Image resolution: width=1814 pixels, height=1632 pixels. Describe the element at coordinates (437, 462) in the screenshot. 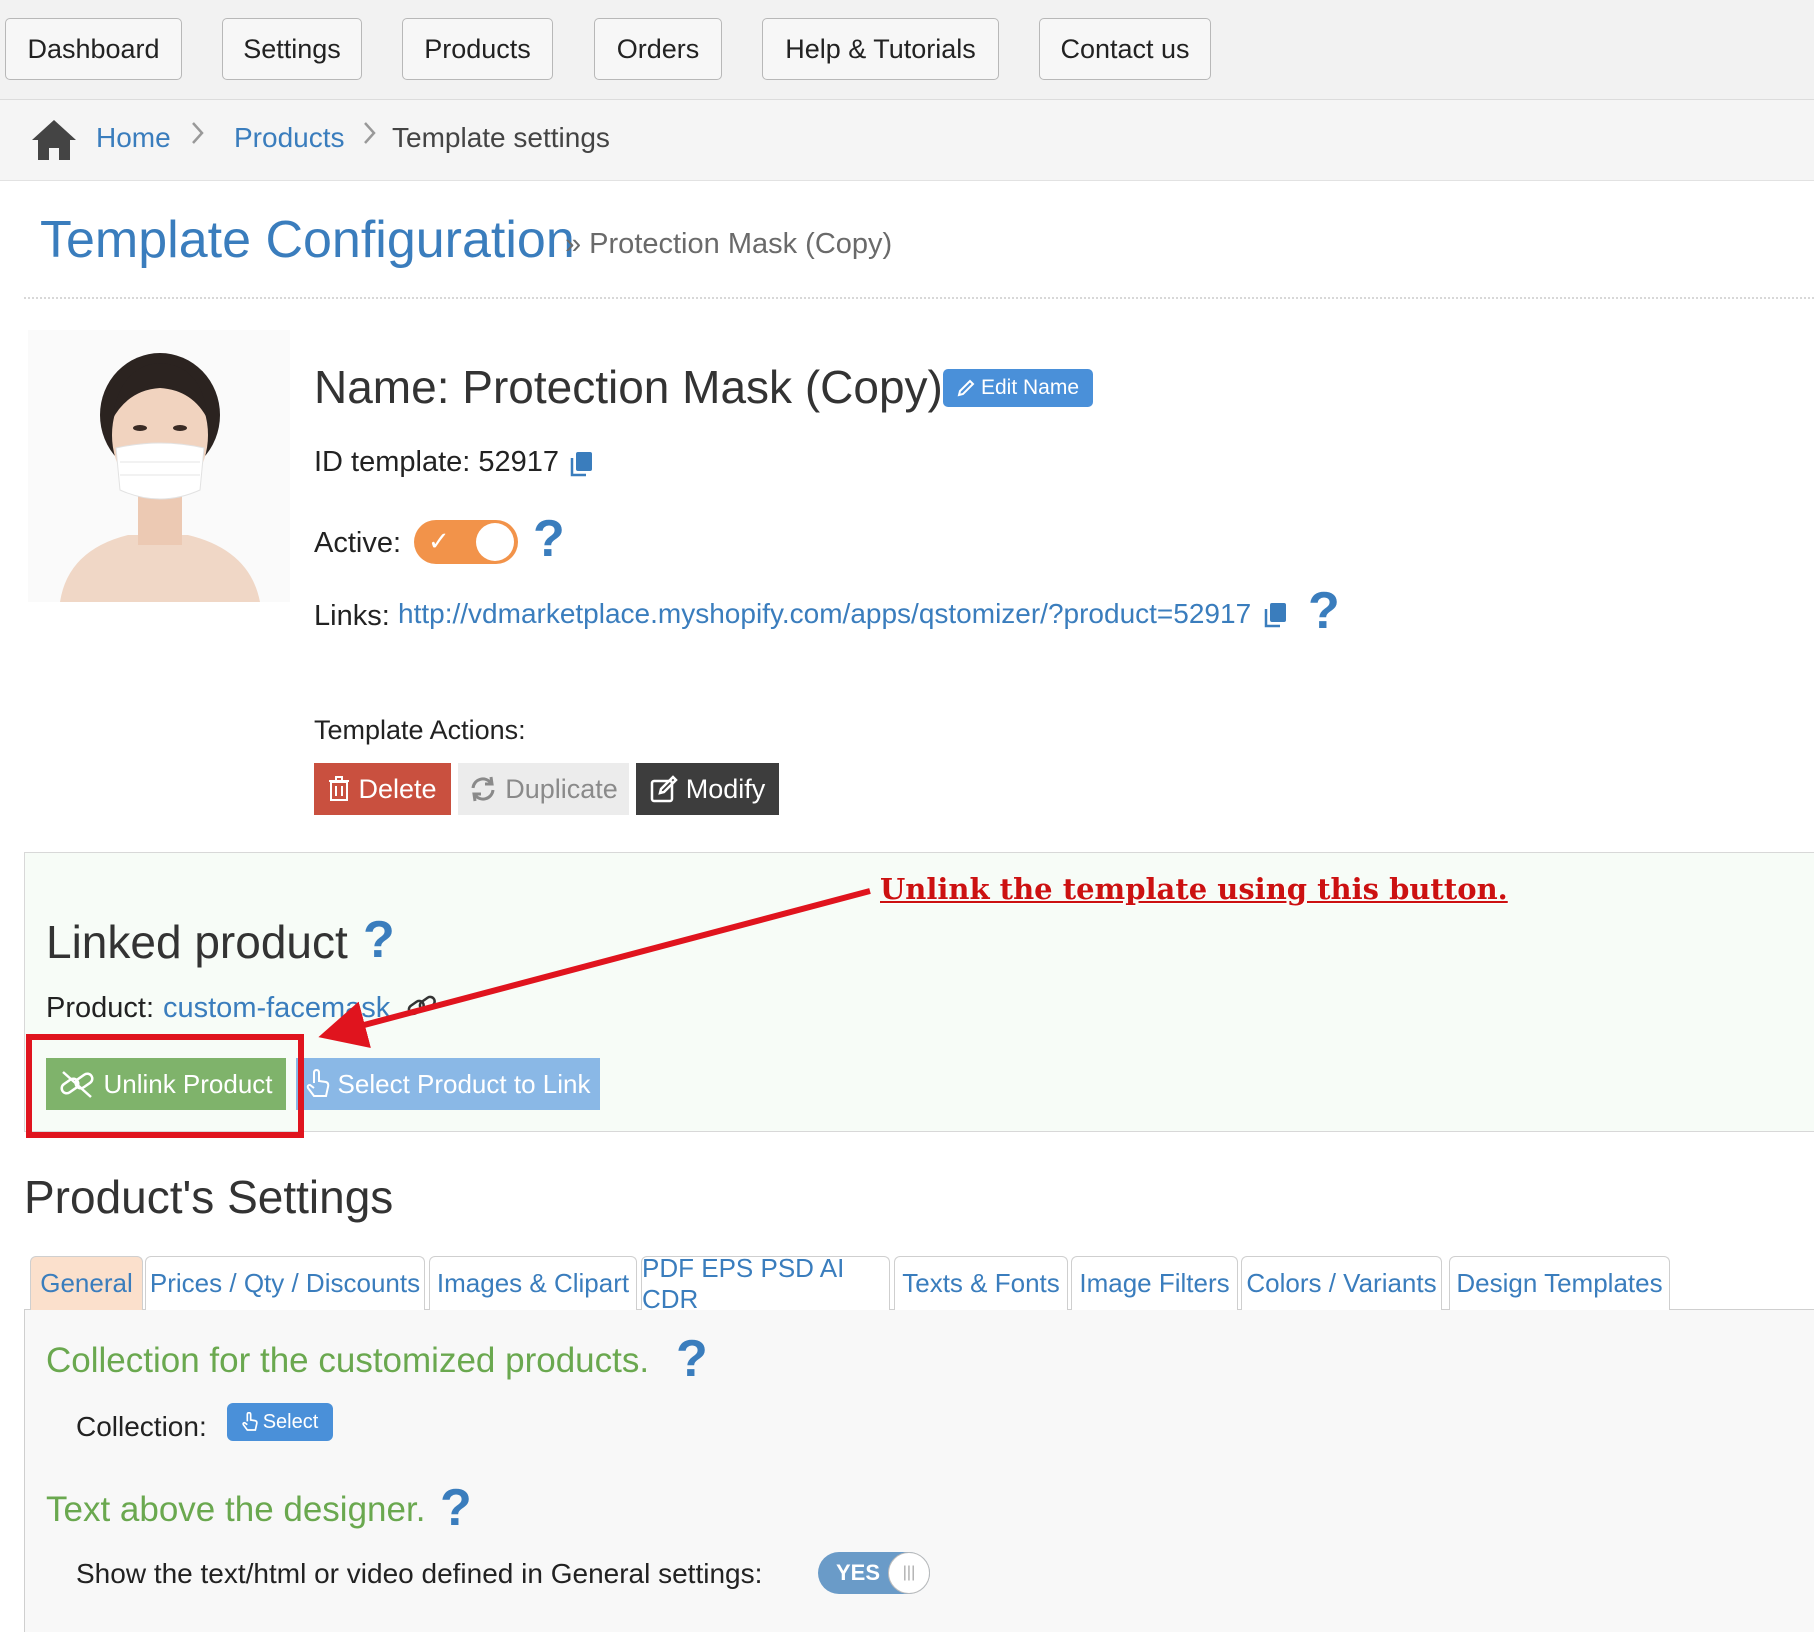

I see `template-id: ID template: 52917` at that location.